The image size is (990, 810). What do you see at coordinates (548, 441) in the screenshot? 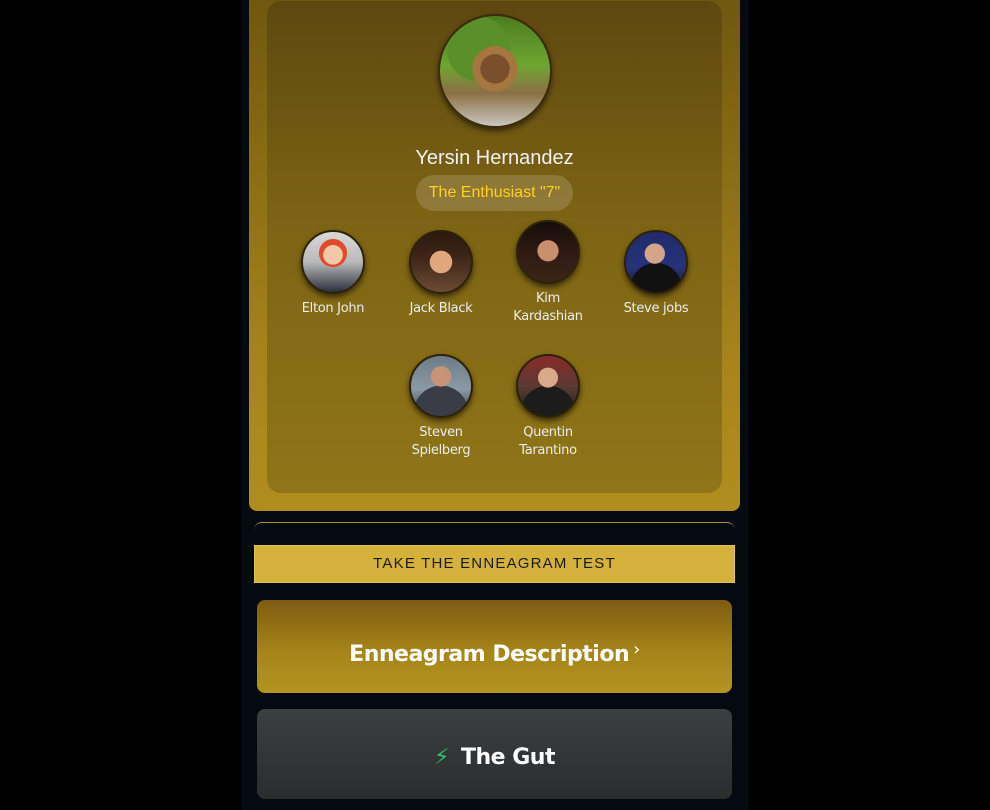
I see `celebrity-name: Quentin Tarantino` at bounding box center [548, 441].